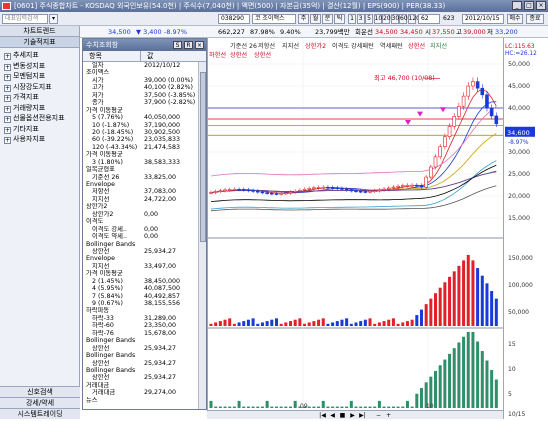  I want to click on panel-row-value: 40,492,857, so click(162, 296).